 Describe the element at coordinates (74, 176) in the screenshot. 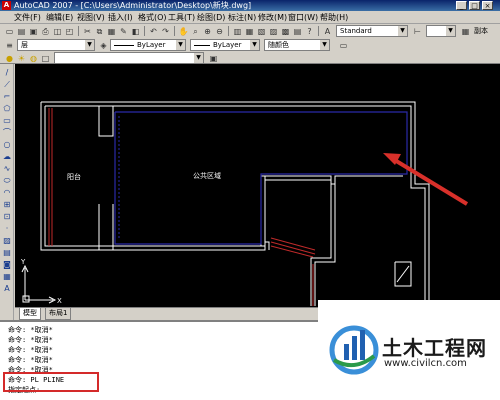

I see `room-label-balcony: 阳台` at that location.